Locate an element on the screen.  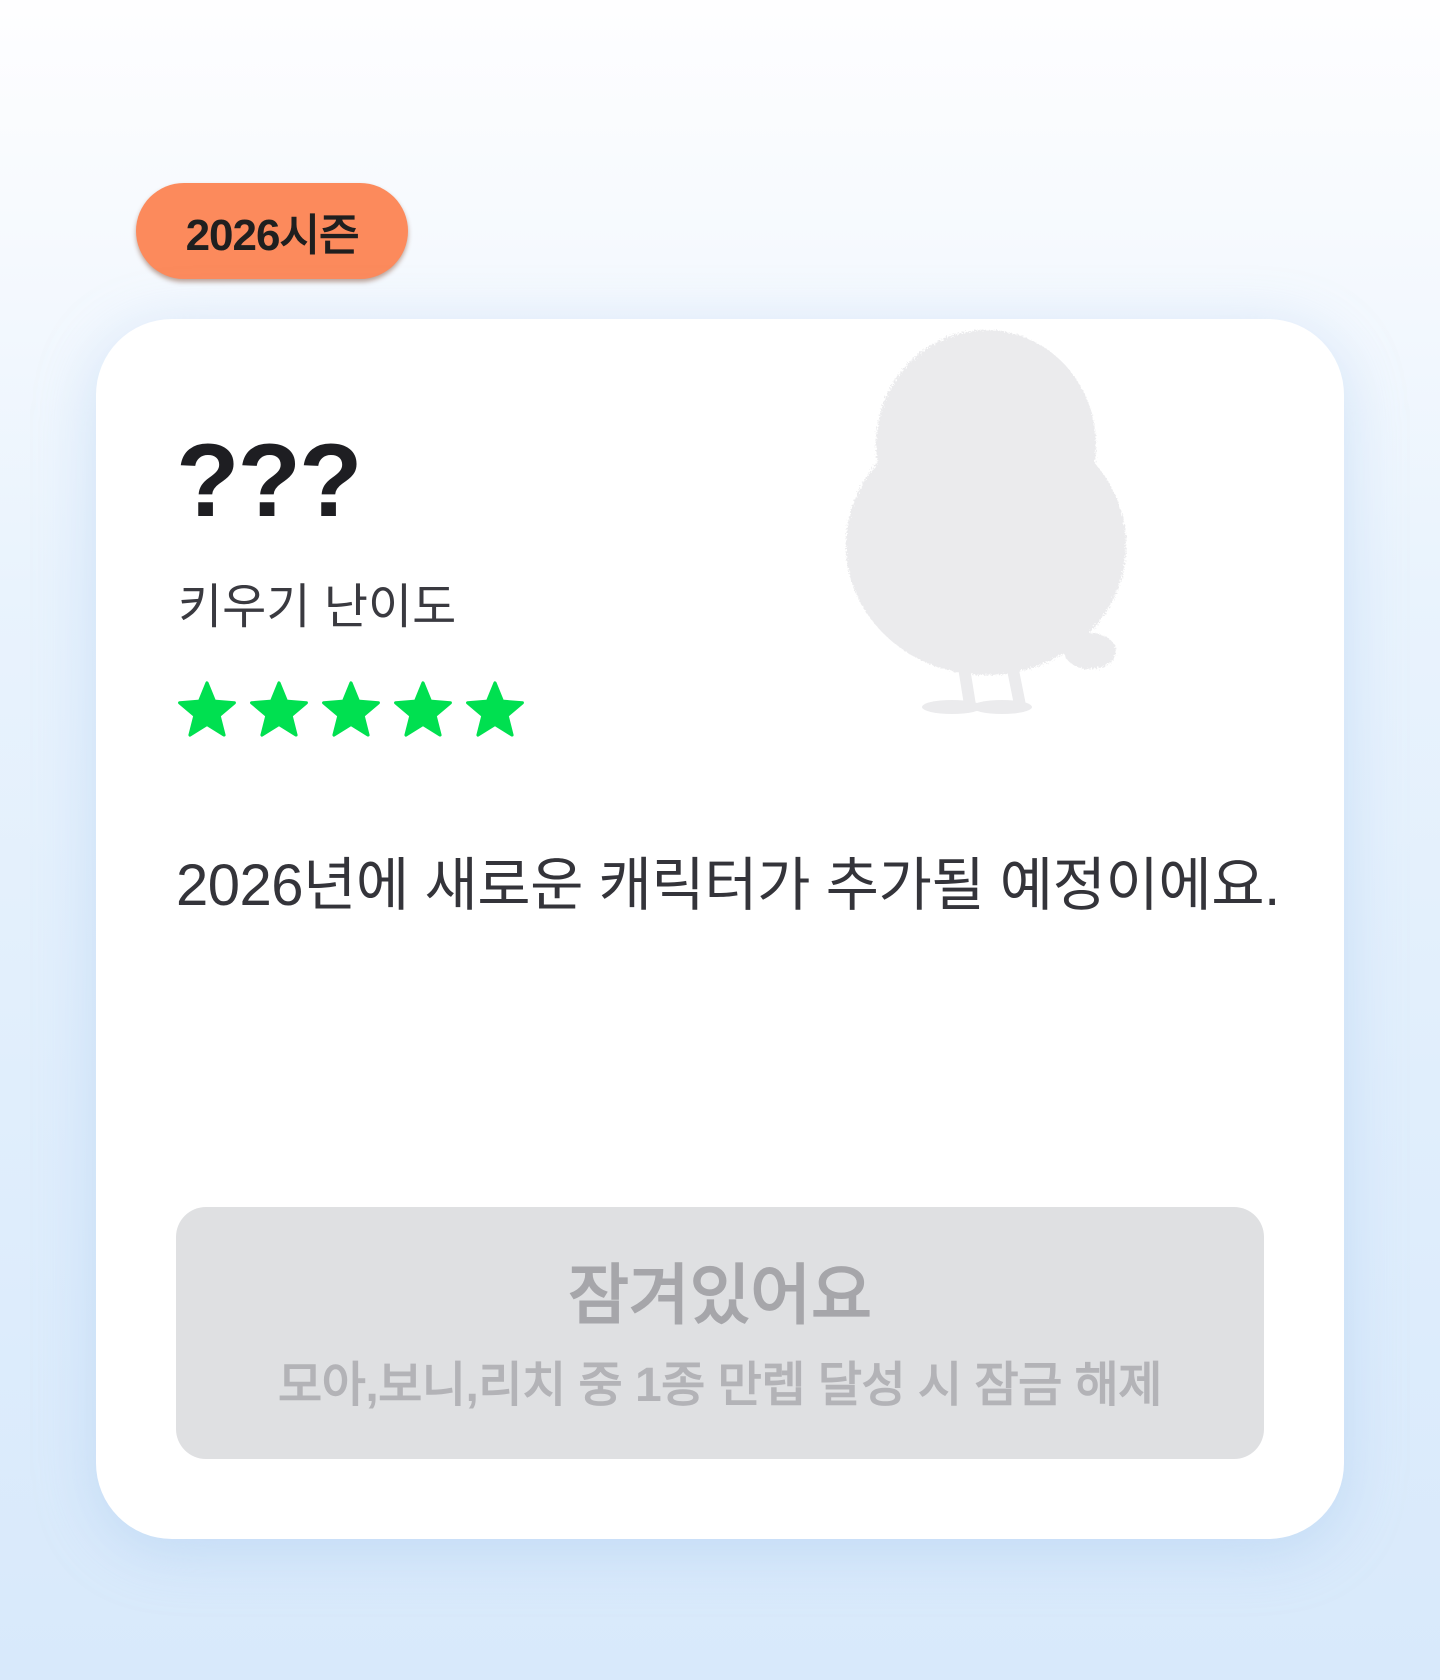
difficulty-label: 키우기 난이도 is located at coordinates (317, 607).